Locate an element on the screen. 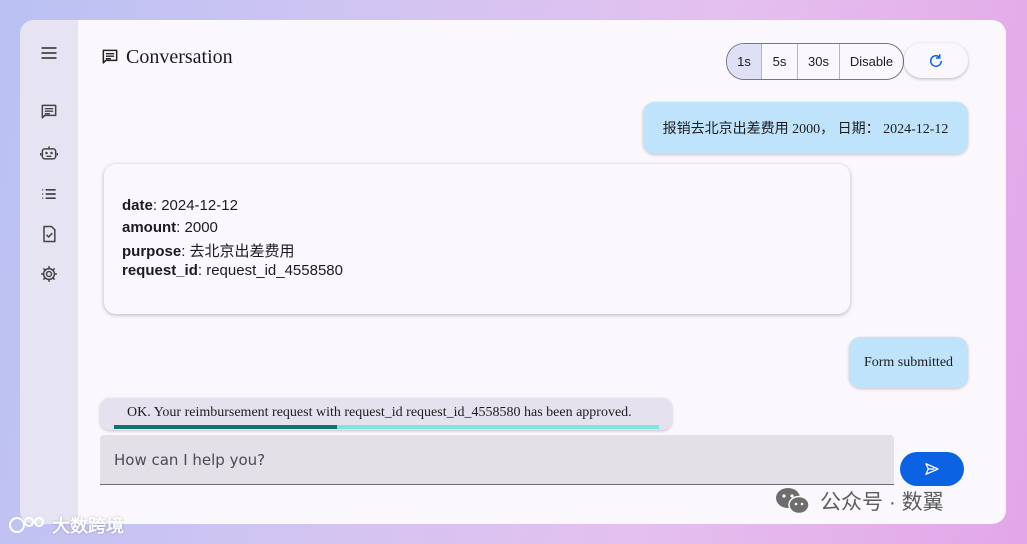 This screenshot has height=544, width=1027. settings-icon is located at coordinates (49, 274).